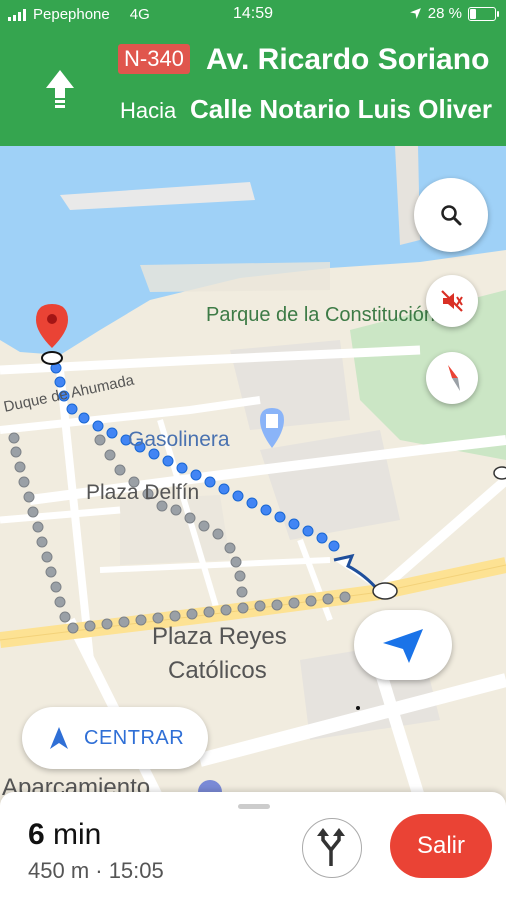  I want to click on compass-button, so click(452, 378).